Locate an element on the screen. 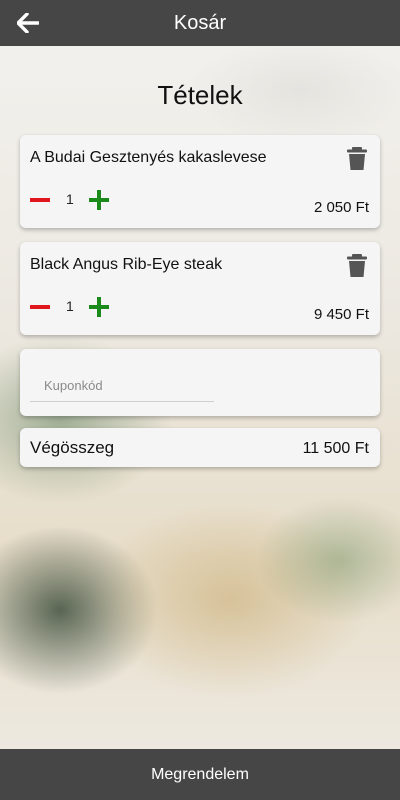 The height and width of the screenshot is (800, 400). section-title: Tételek is located at coordinates (200, 95).